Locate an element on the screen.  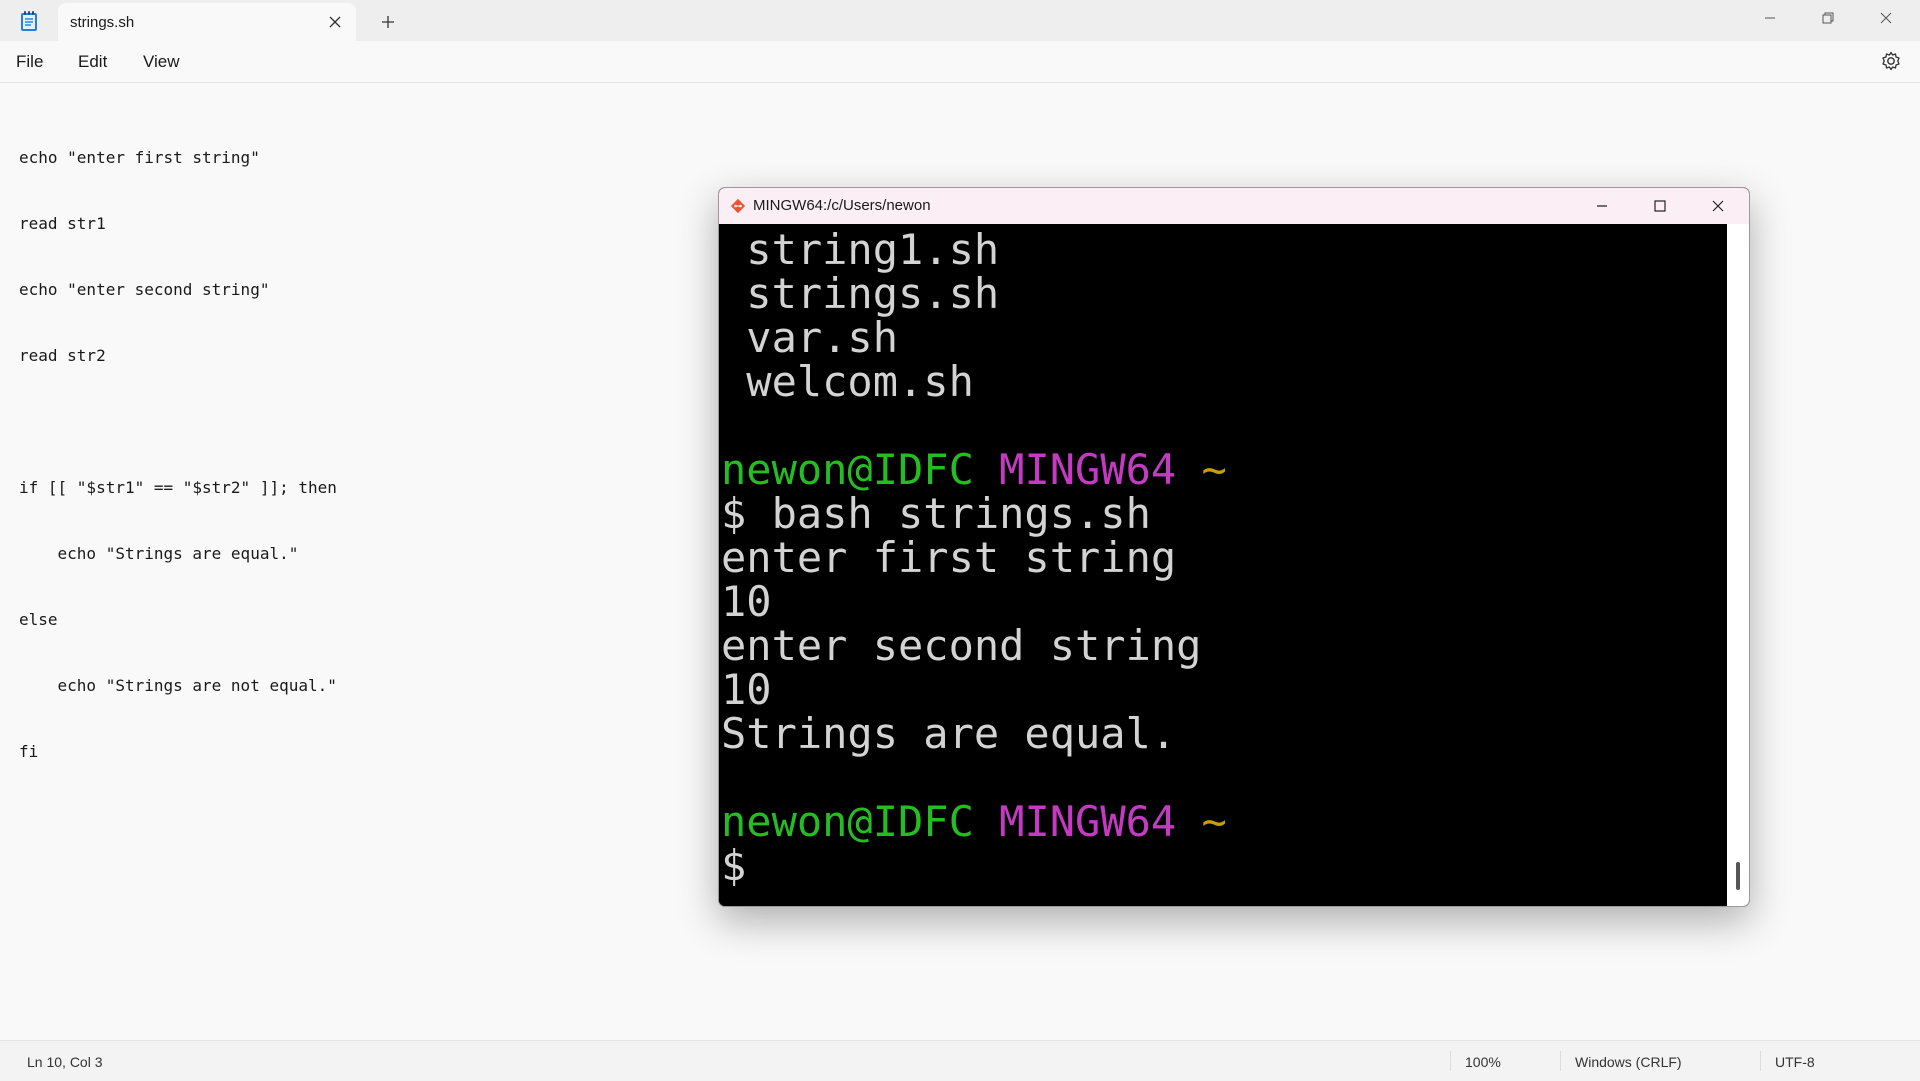
new-tab-button is located at coordinates (388, 22).